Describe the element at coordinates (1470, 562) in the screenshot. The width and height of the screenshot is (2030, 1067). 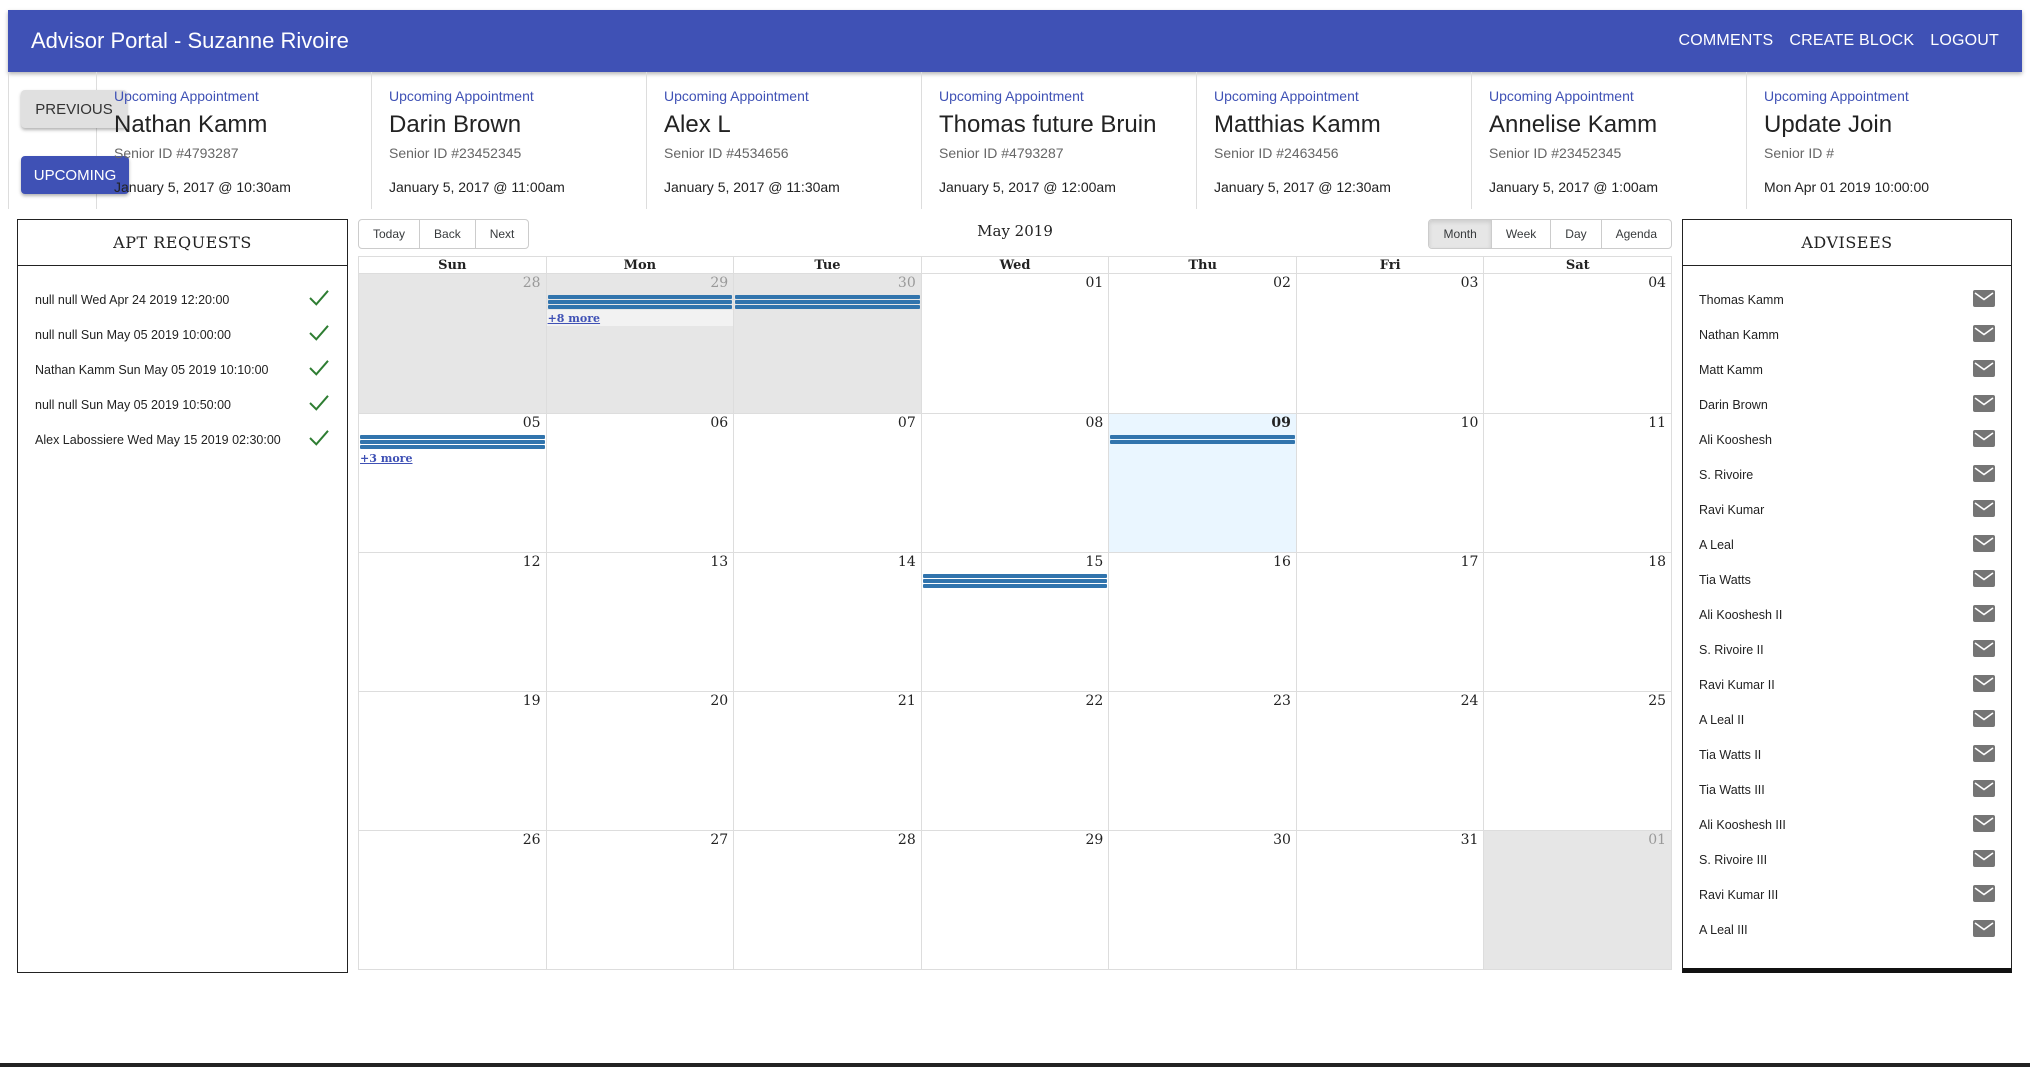
I see `day-number: 17` at that location.